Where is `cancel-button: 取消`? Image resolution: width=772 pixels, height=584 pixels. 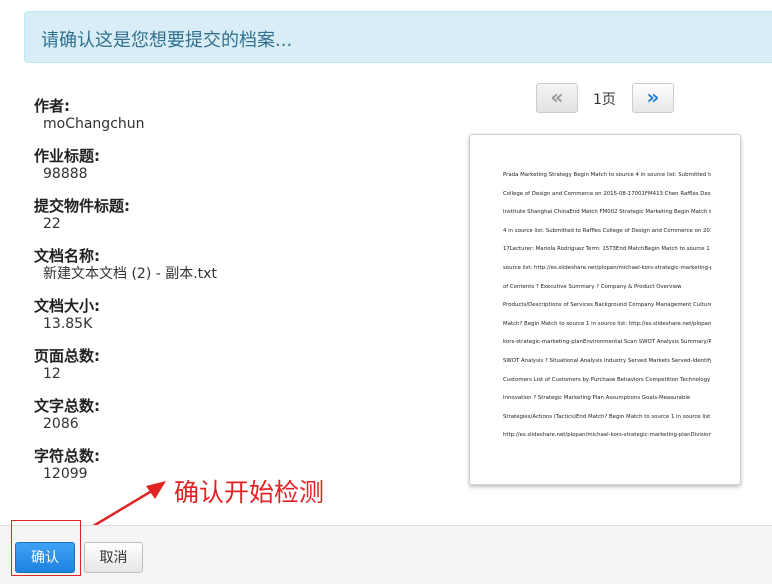
cancel-button: 取消 is located at coordinates (113, 557).